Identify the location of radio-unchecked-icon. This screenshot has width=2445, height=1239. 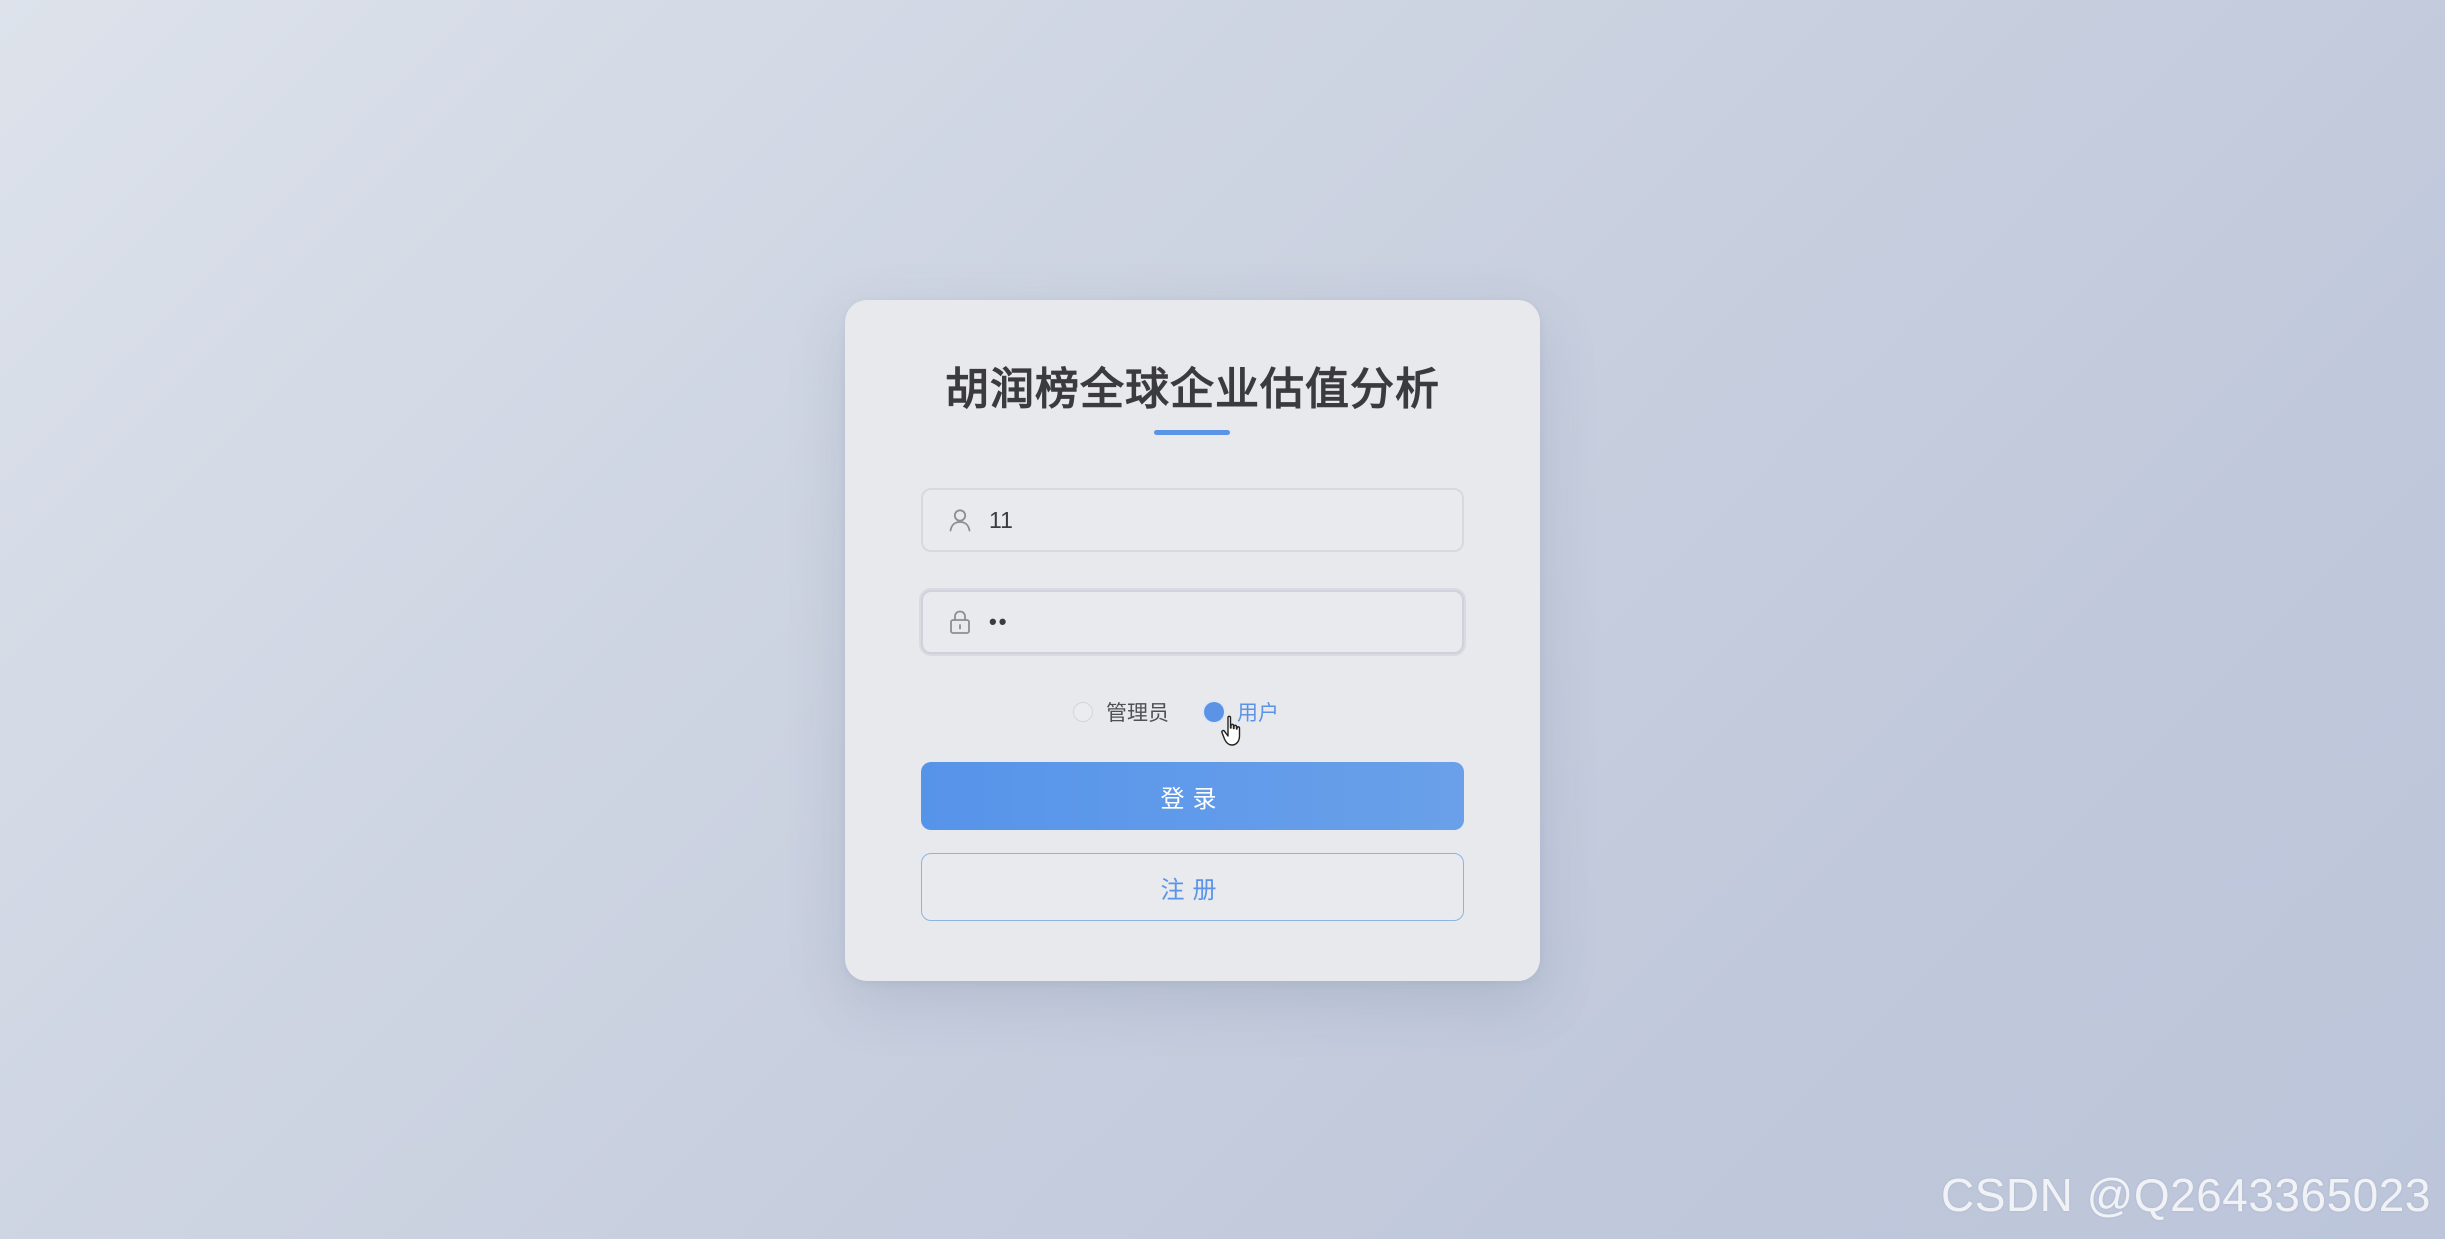
(1083, 712).